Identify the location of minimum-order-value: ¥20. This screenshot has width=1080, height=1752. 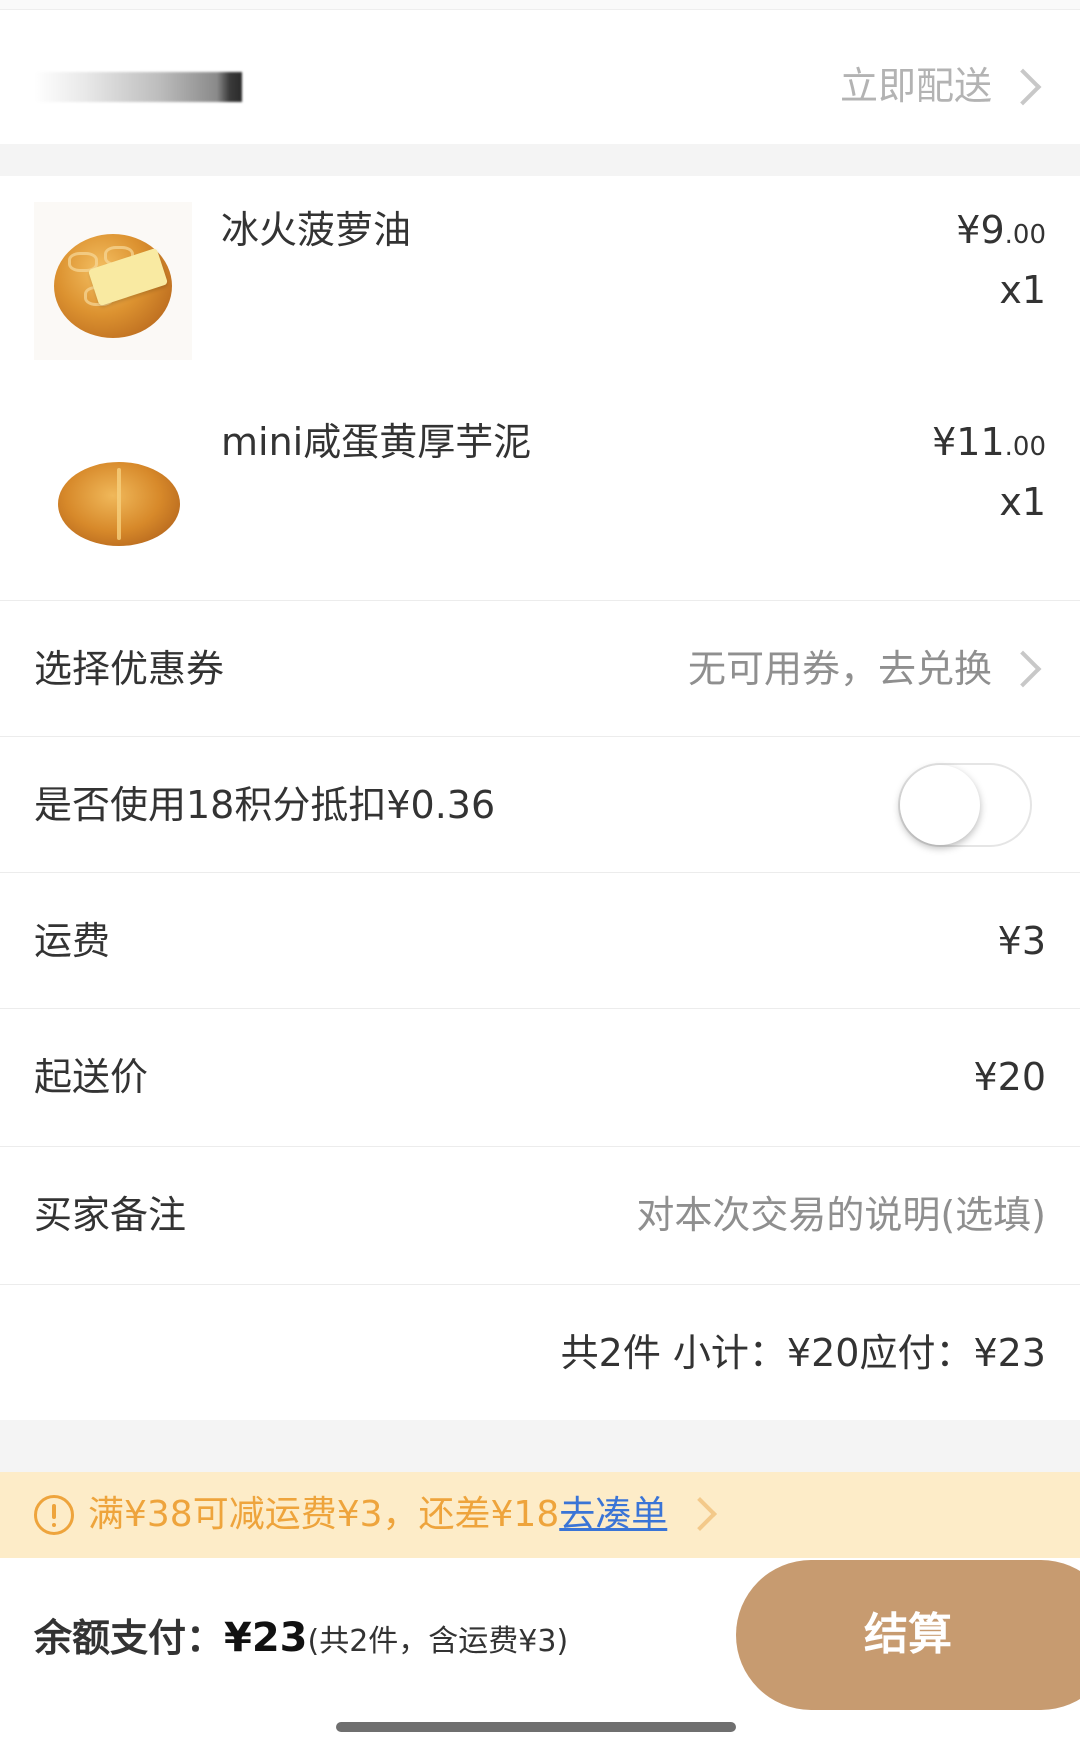
(1009, 1077).